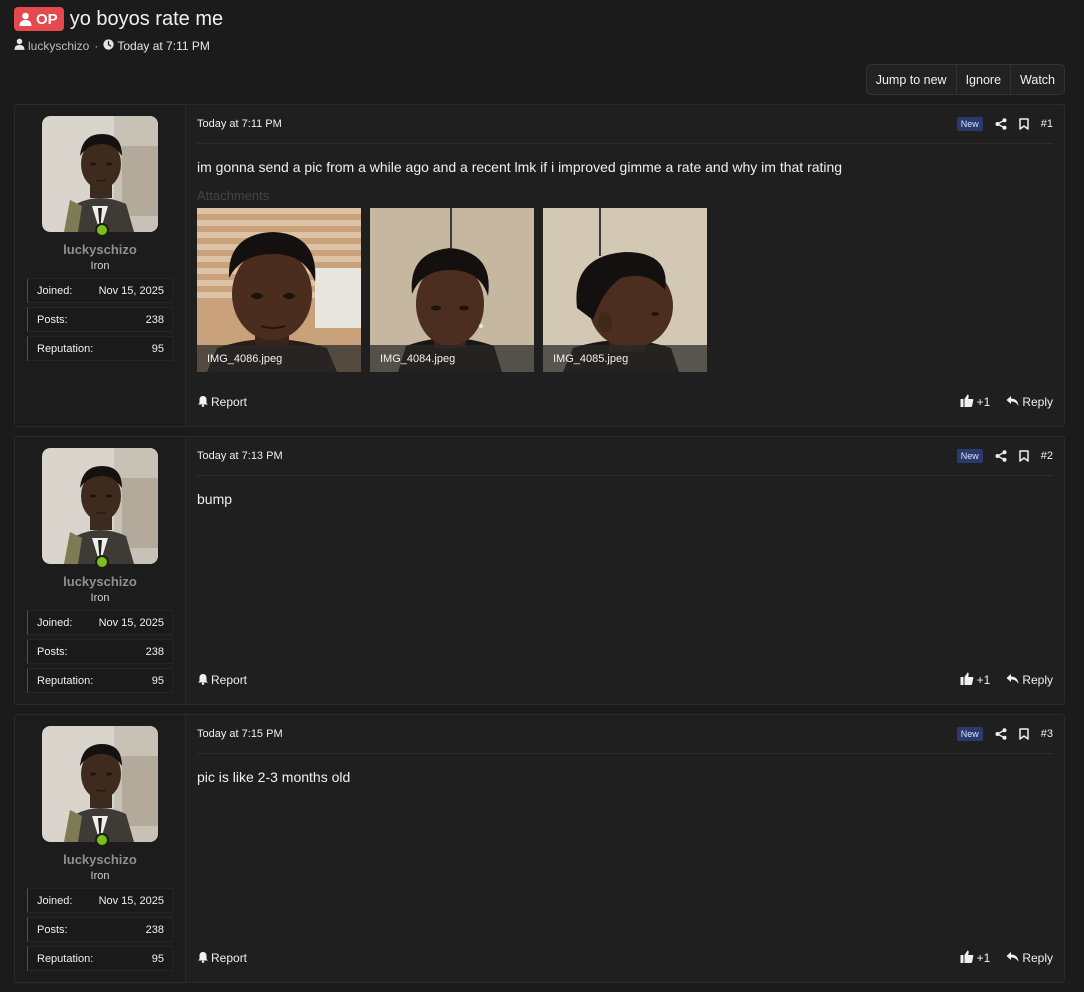 The image size is (1084, 992). Describe the element at coordinates (452, 358) in the screenshot. I see `attachment-filename: IMG_4084.jpeg` at that location.